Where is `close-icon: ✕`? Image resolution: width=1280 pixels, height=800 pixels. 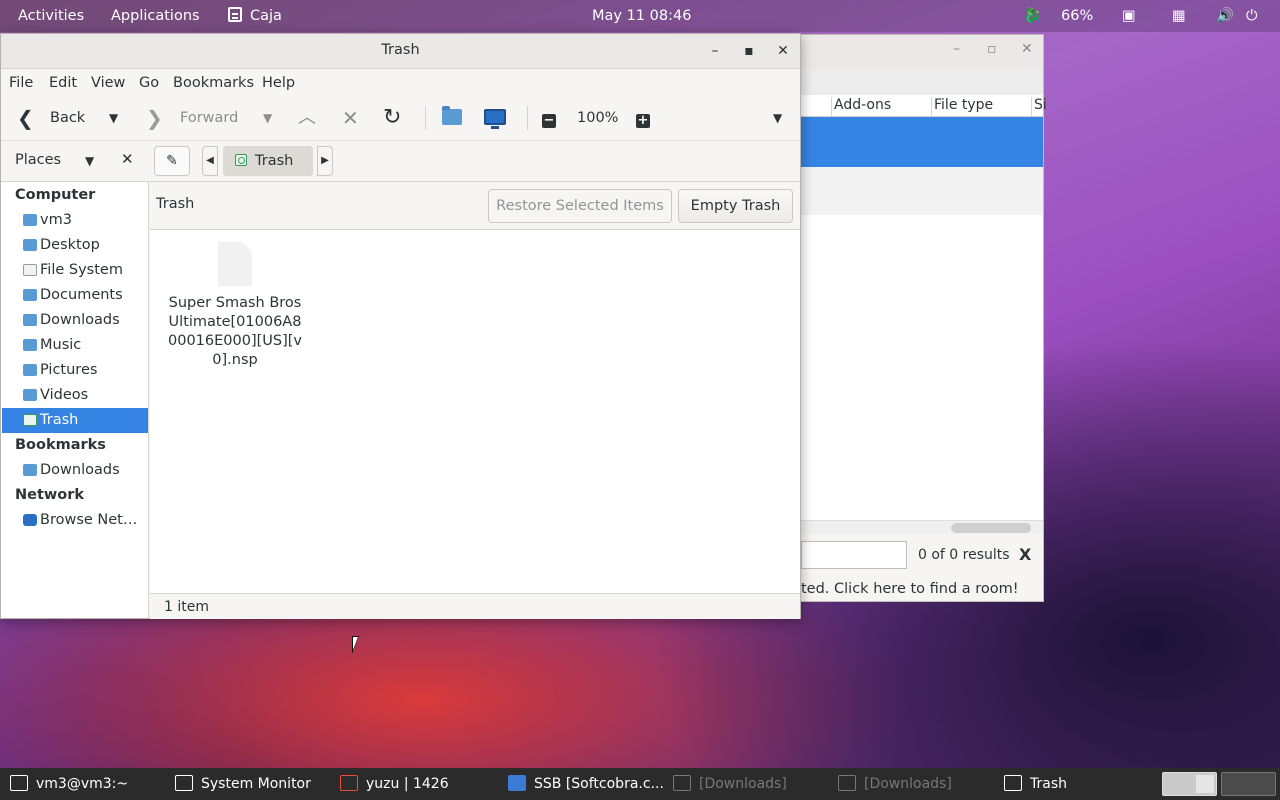 close-icon: ✕ is located at coordinates (1027, 49).